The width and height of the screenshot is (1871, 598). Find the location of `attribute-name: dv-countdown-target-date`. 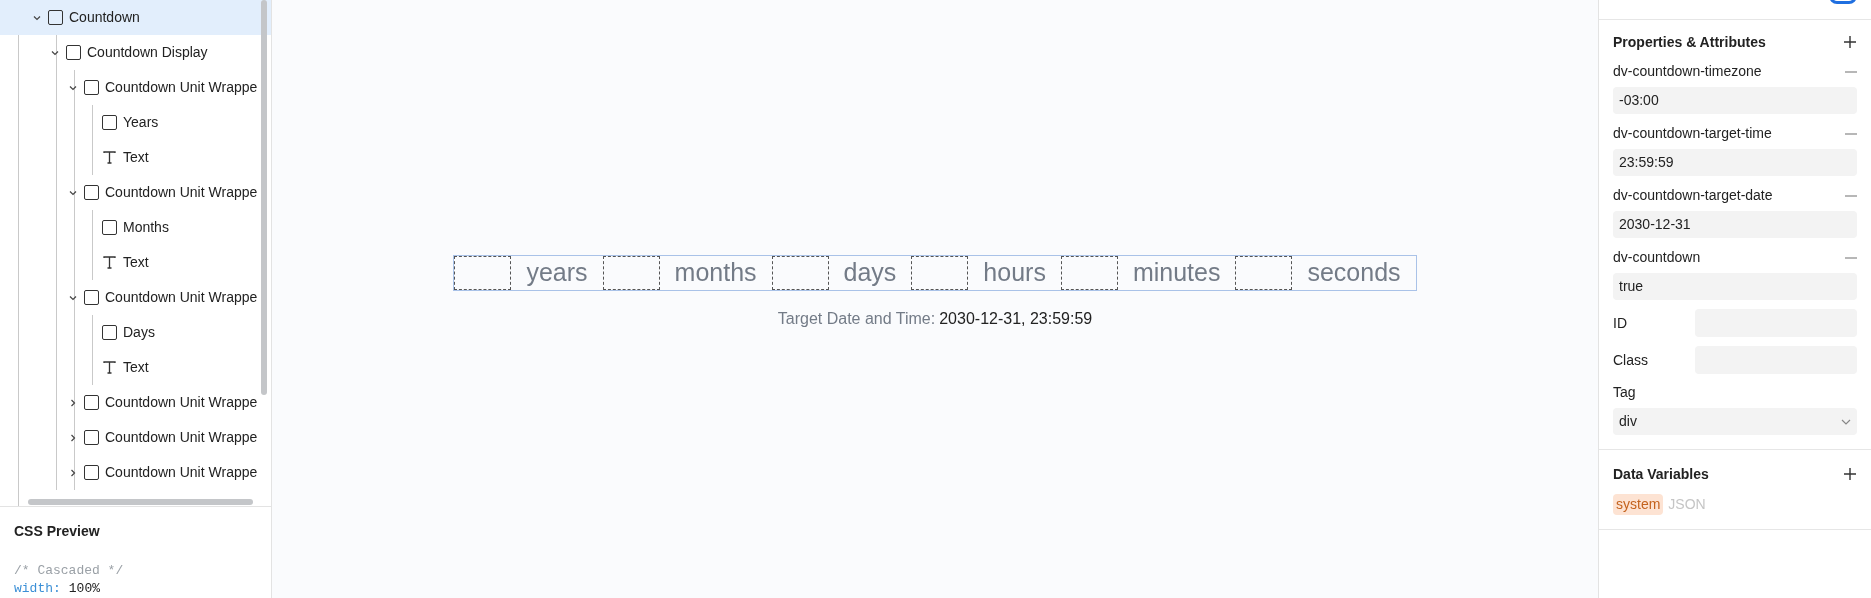

attribute-name: dv-countdown-target-date is located at coordinates (1693, 195).